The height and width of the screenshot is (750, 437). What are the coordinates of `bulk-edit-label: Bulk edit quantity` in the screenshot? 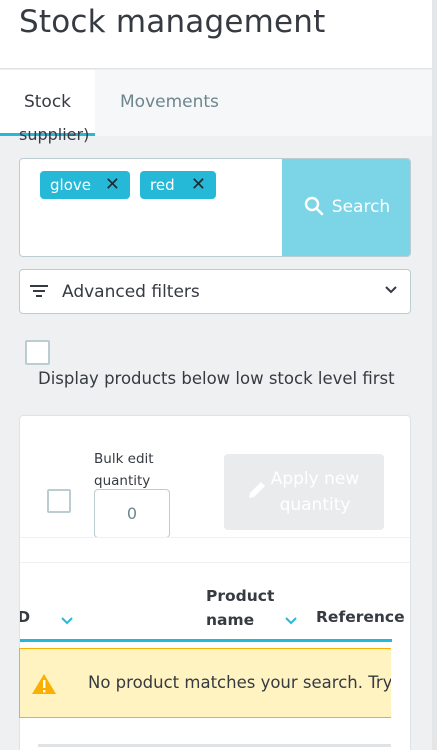 It's located at (124, 470).